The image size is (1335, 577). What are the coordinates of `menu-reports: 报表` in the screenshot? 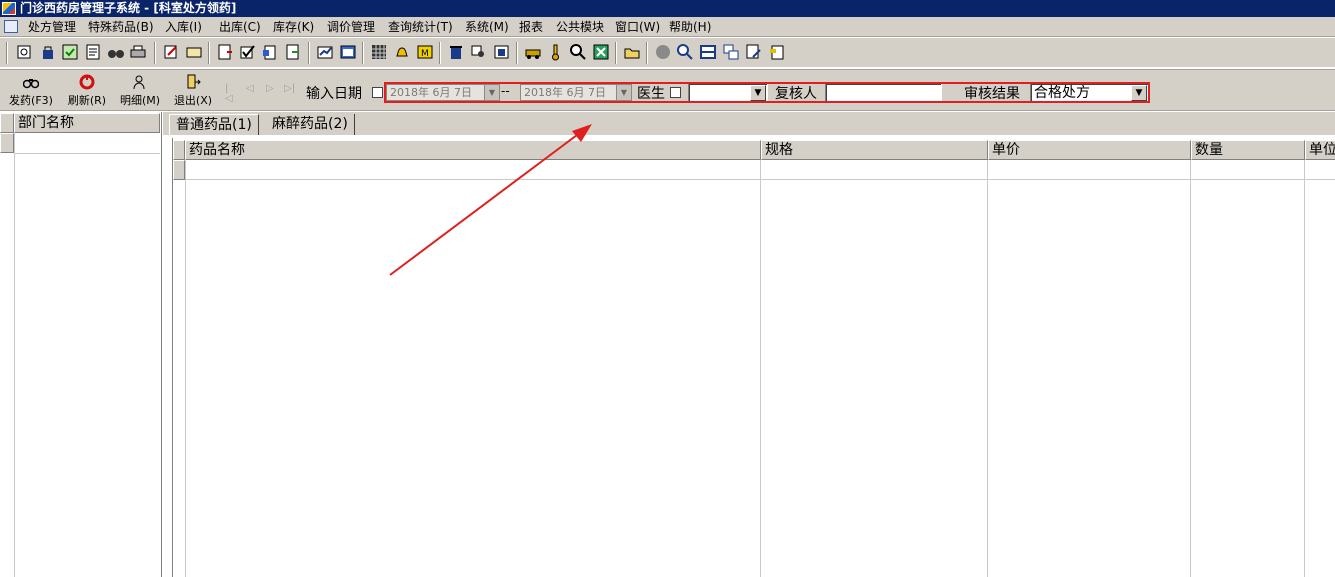 It's located at (531, 27).